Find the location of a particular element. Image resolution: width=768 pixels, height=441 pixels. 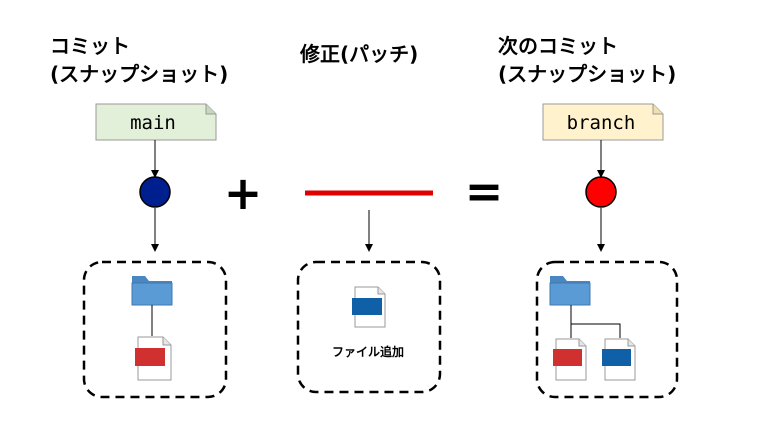

main-tag: main is located at coordinates (156, 122).